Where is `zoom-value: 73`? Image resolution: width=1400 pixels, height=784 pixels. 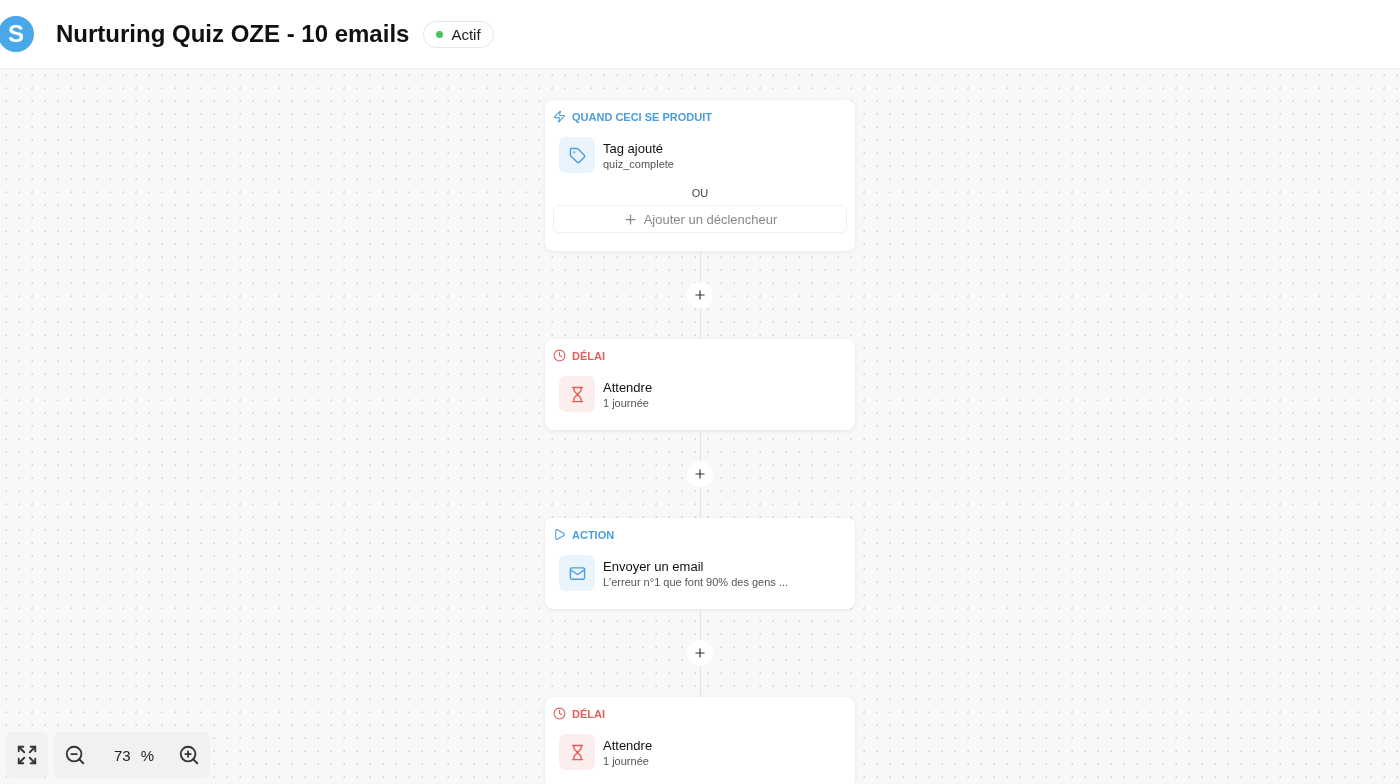 zoom-value: 73 is located at coordinates (122, 755).